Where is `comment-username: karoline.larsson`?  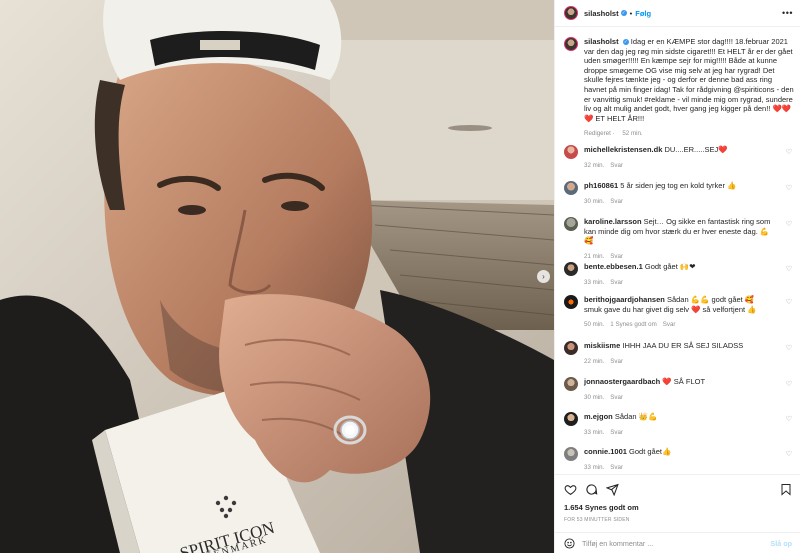 comment-username: karoline.larsson is located at coordinates (613, 221).